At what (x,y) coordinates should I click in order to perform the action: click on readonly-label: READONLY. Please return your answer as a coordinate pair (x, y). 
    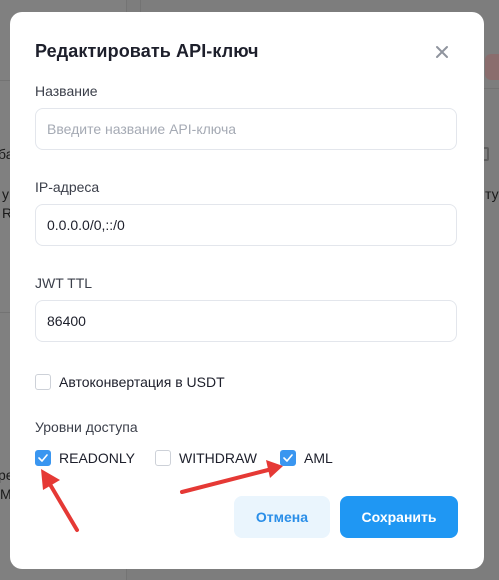
    Looking at the image, I should click on (97, 458).